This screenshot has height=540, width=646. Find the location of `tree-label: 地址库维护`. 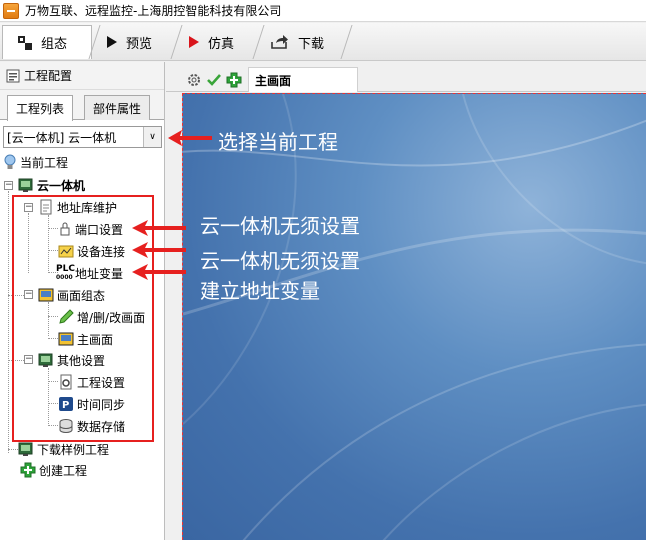

tree-label: 地址库维护 is located at coordinates (87, 207).